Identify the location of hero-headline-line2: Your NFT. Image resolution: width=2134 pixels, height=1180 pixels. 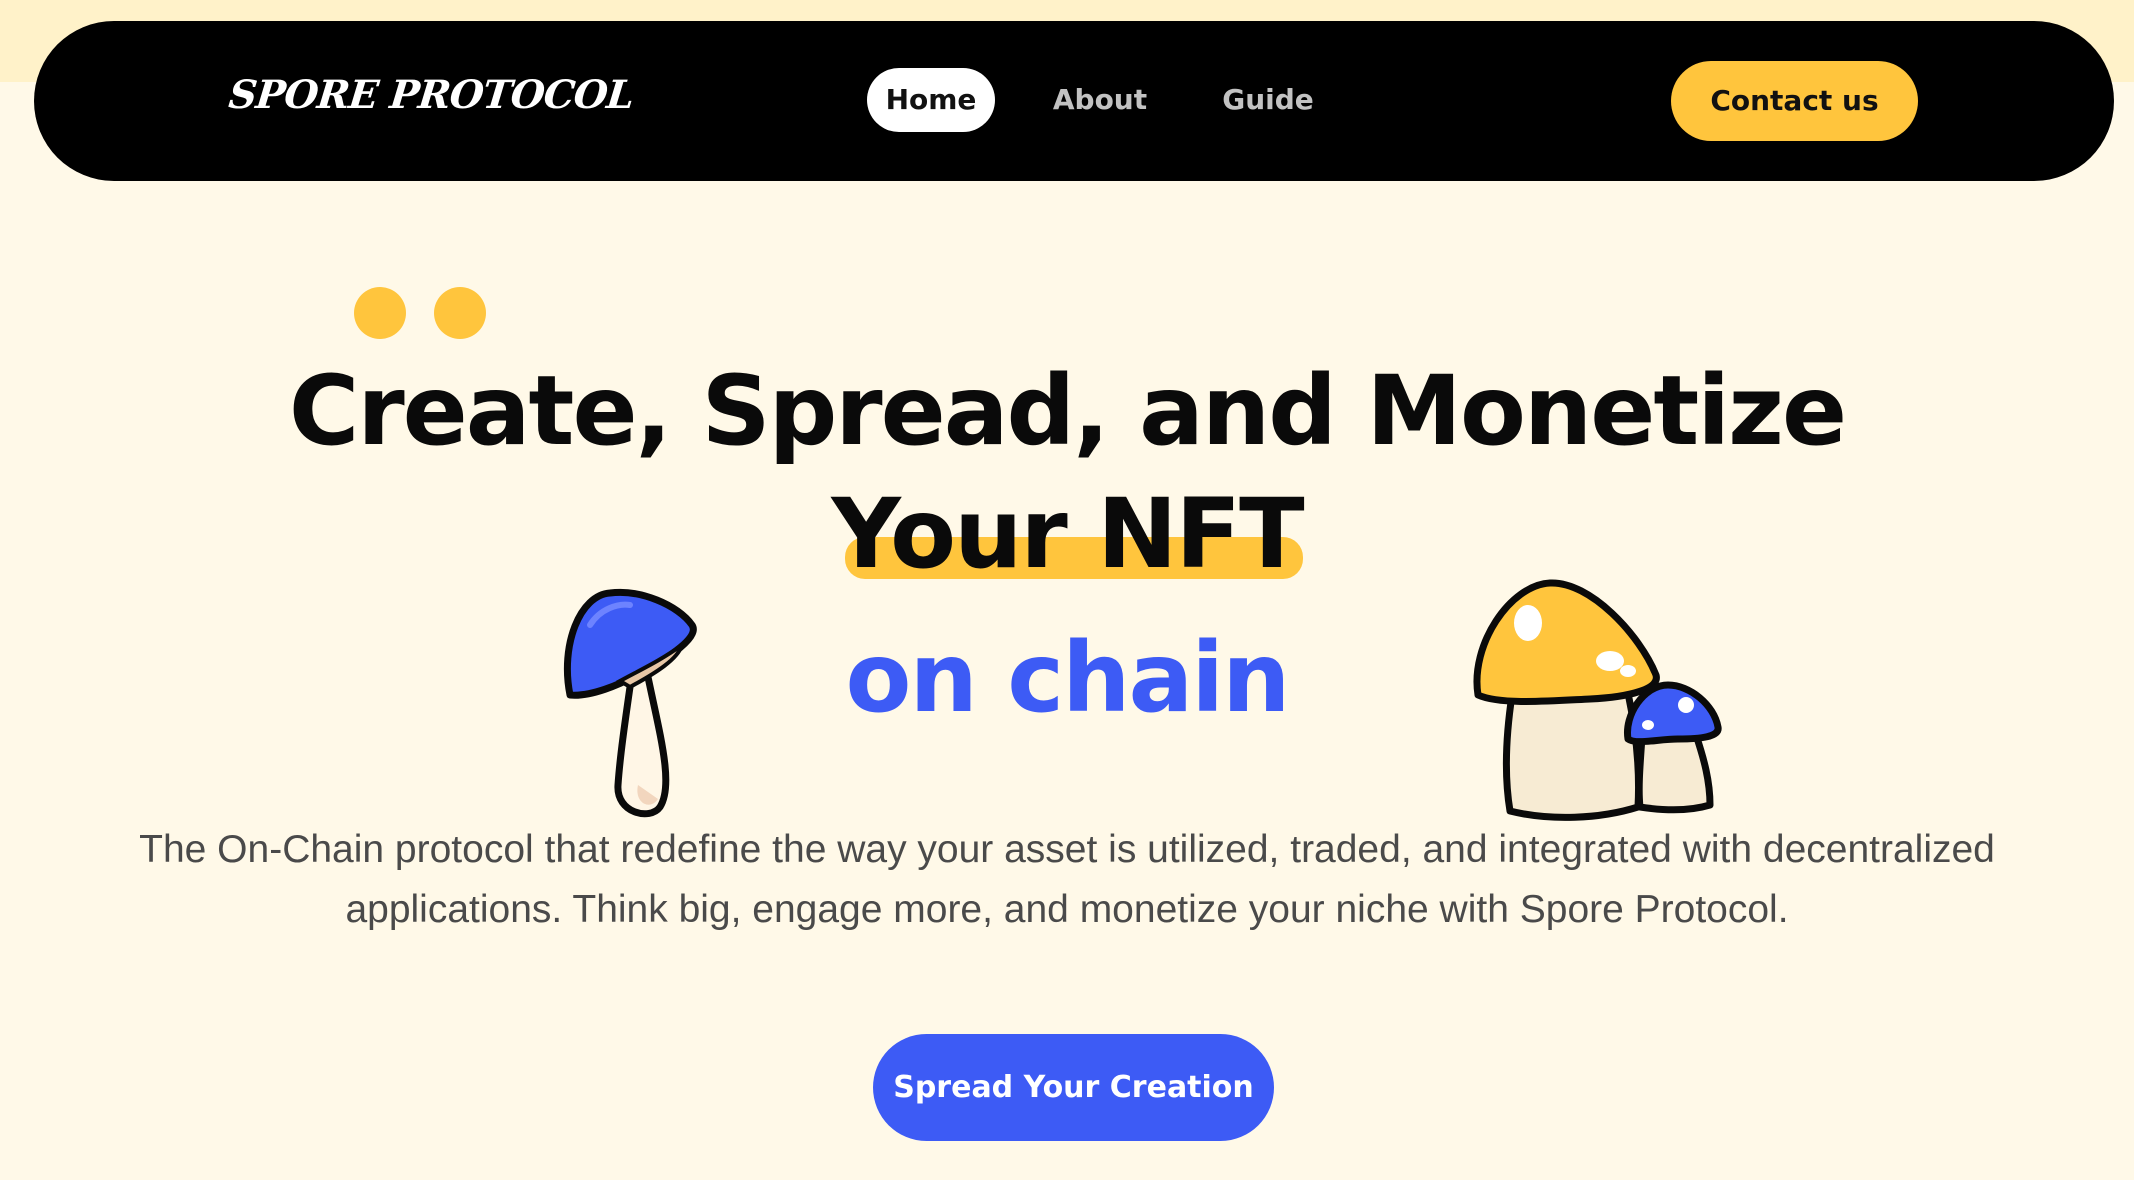
(1067, 534).